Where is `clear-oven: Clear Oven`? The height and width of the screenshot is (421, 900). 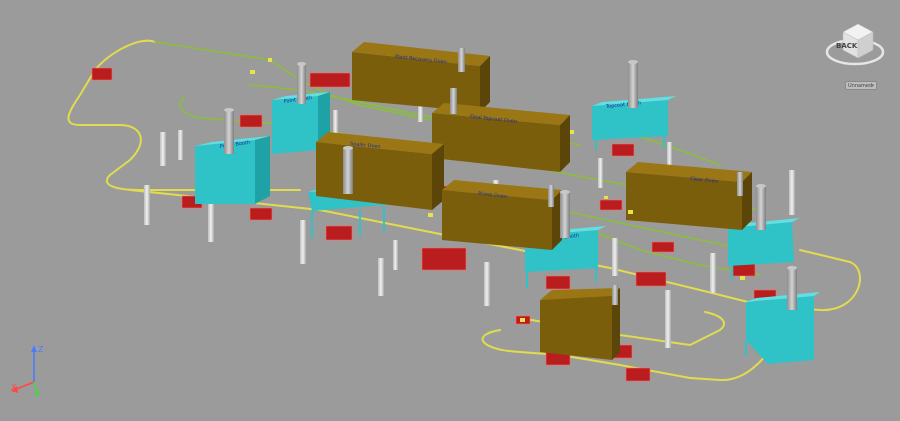 clear-oven: Clear Oven is located at coordinates (689, 196).